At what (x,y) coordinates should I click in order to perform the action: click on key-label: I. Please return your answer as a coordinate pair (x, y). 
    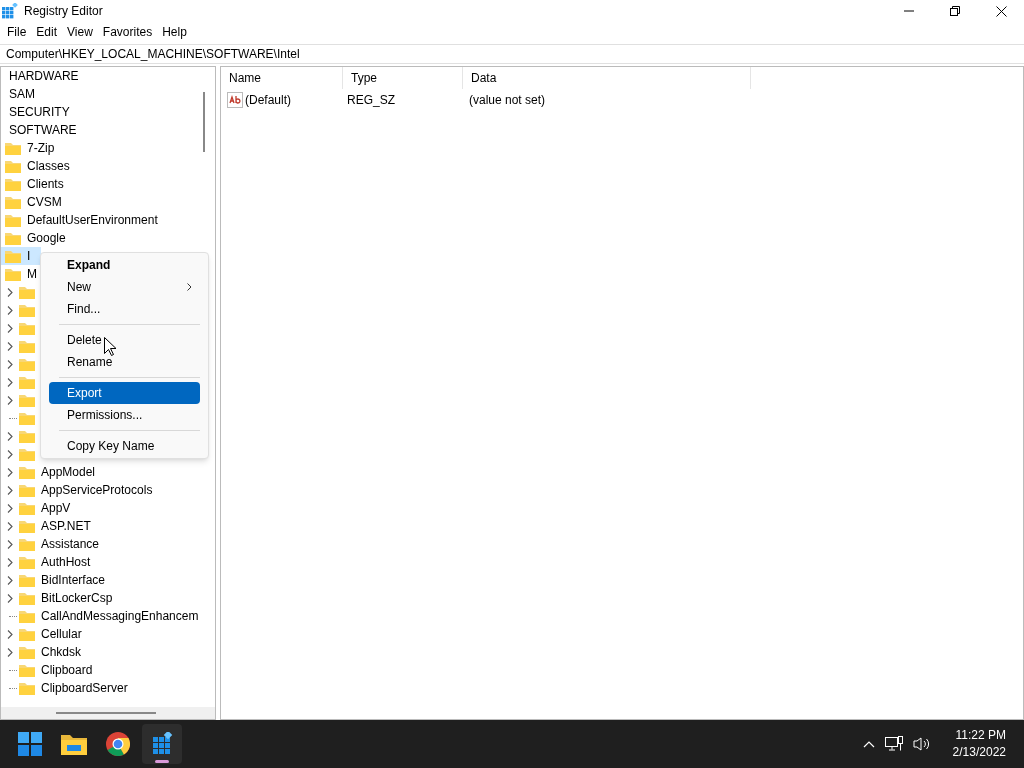
    Looking at the image, I should click on (29, 256).